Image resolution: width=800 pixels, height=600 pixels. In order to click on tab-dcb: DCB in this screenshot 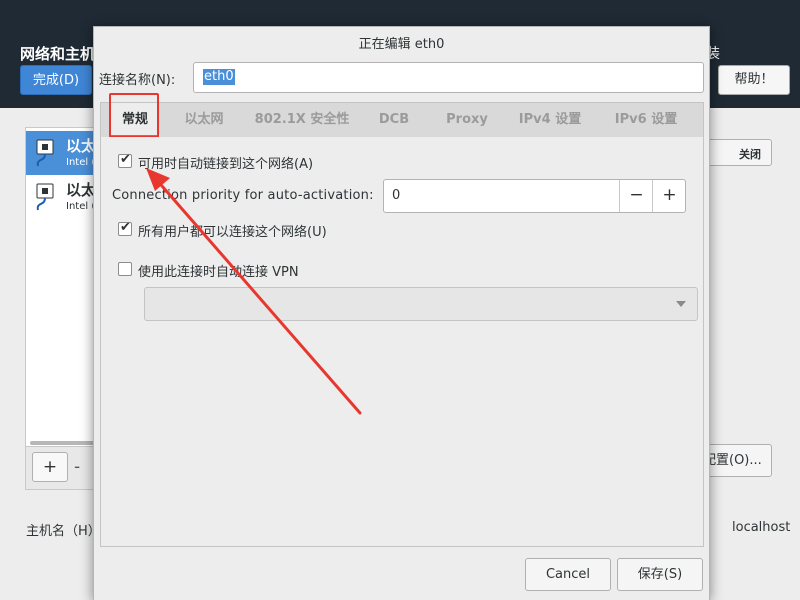, I will do `click(394, 120)`.